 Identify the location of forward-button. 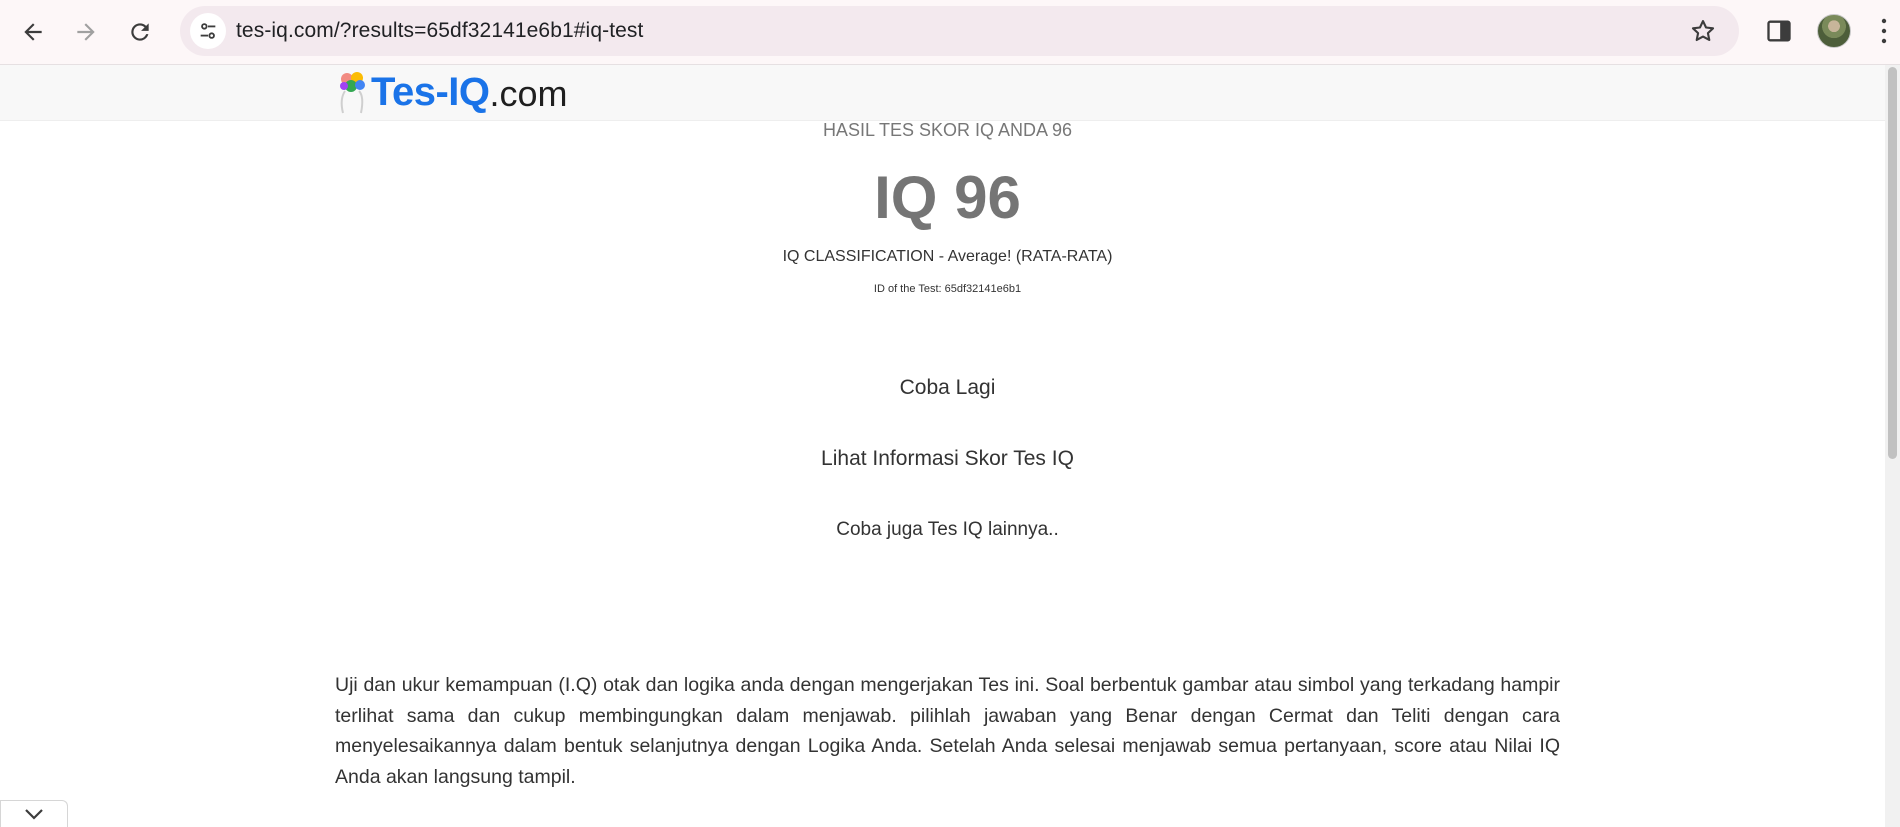
(86, 32).